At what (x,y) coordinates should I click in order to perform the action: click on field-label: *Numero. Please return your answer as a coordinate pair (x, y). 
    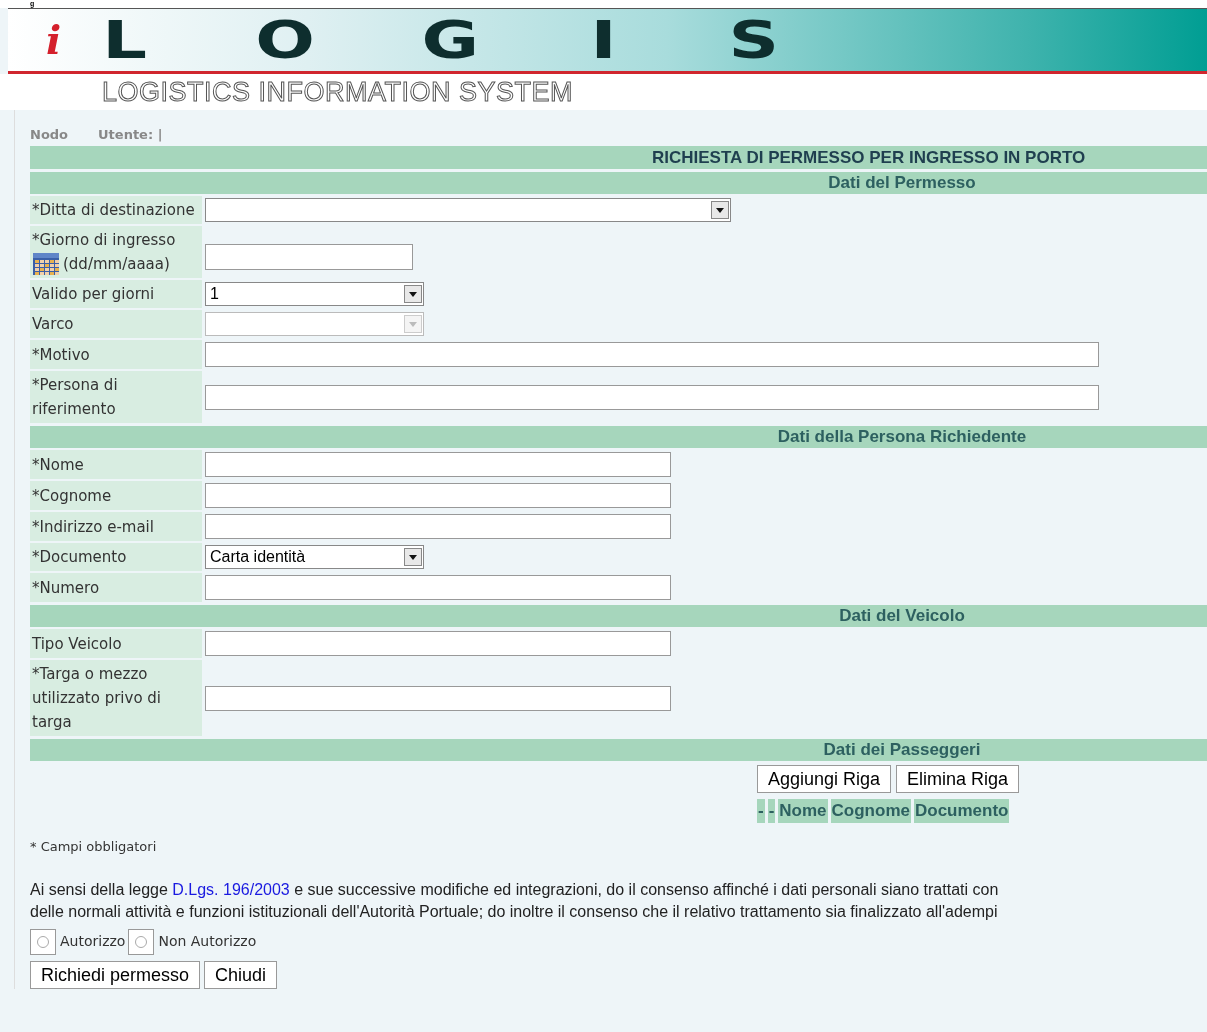
    Looking at the image, I should click on (66, 588).